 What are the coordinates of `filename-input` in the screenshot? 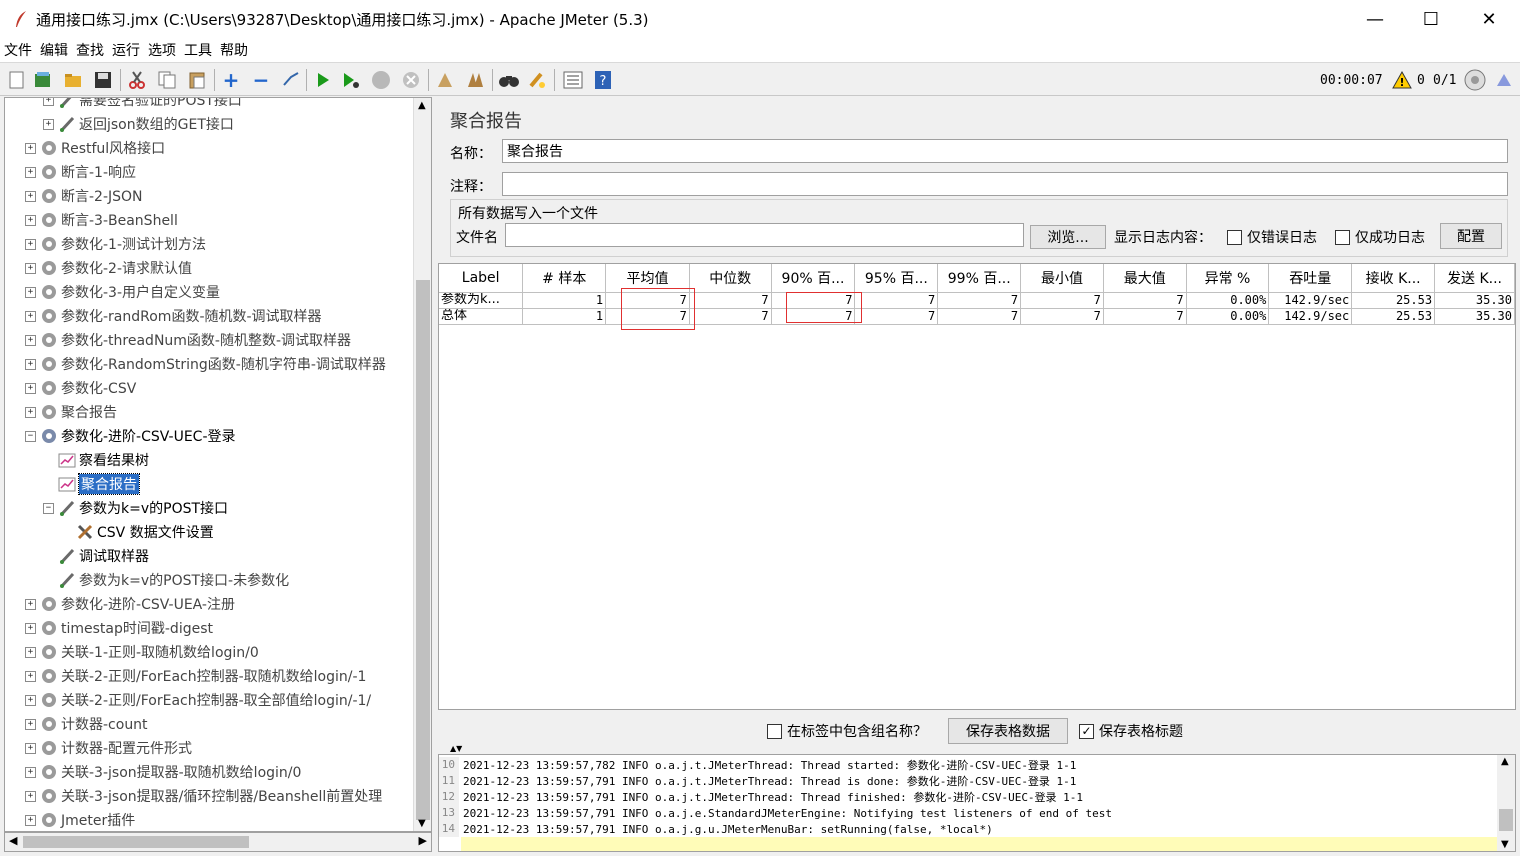 It's located at (764, 235).